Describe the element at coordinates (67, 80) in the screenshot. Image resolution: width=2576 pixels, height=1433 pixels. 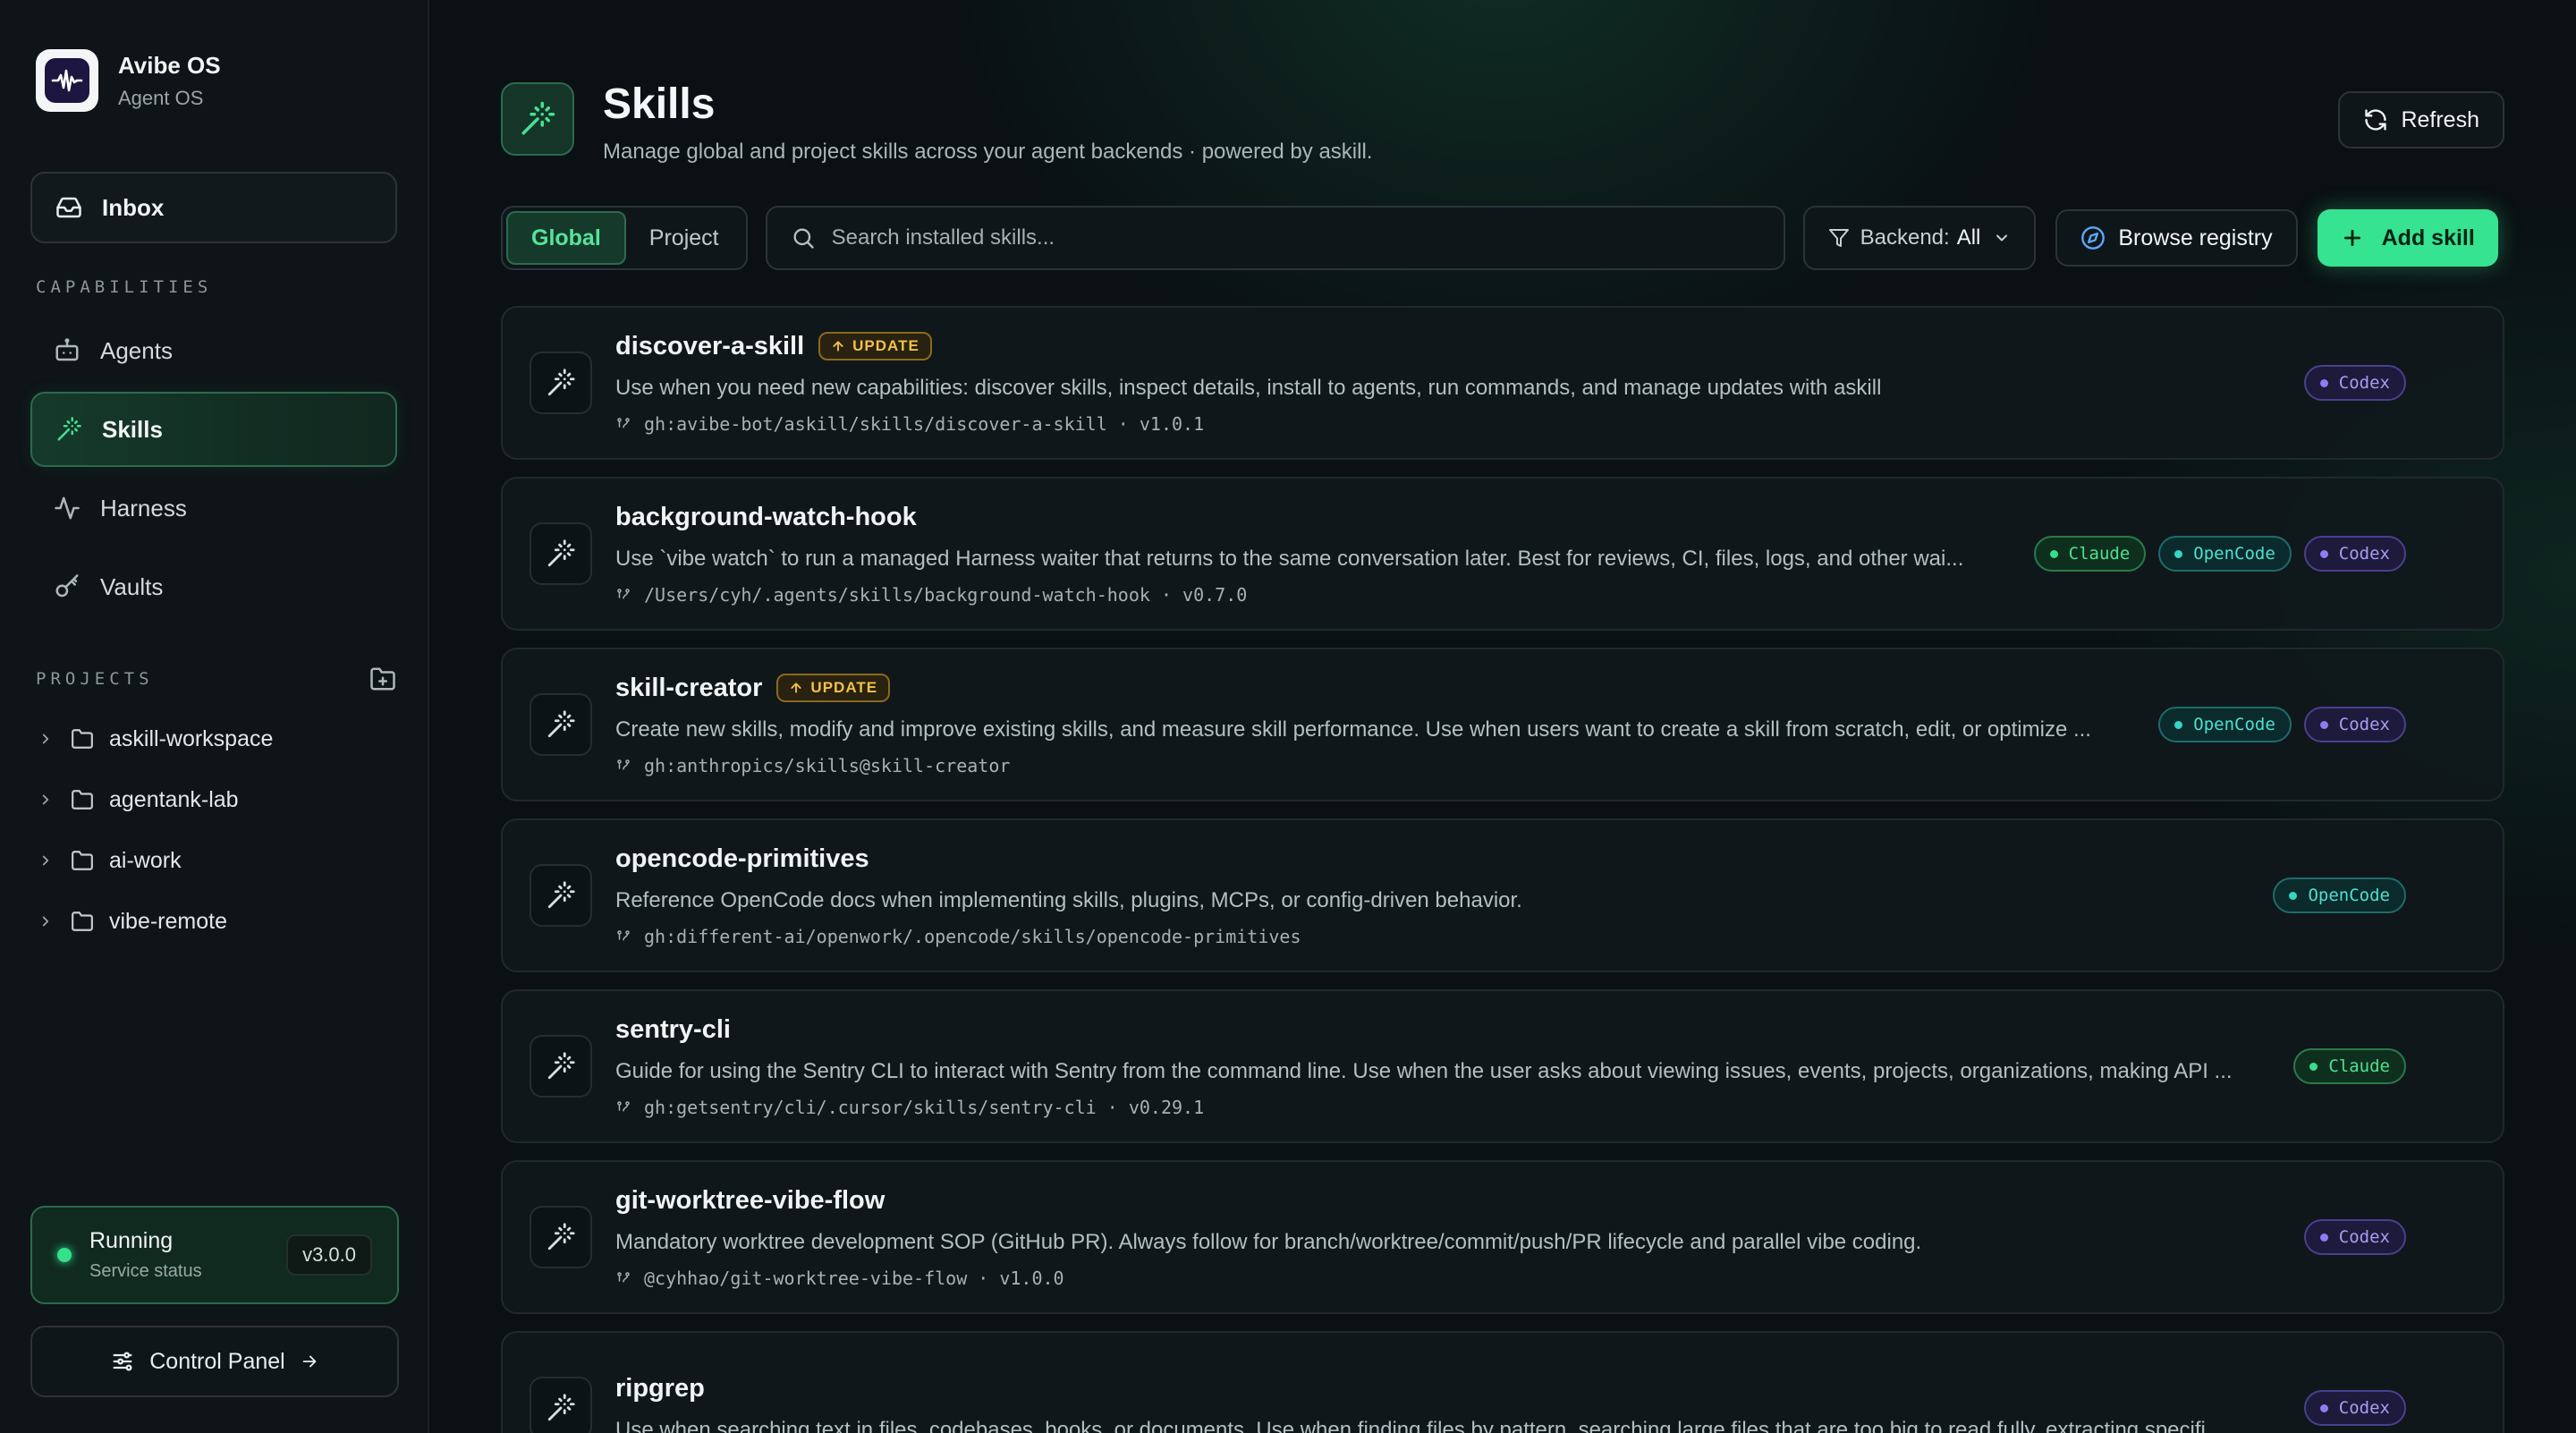
I see `app-logo` at that location.